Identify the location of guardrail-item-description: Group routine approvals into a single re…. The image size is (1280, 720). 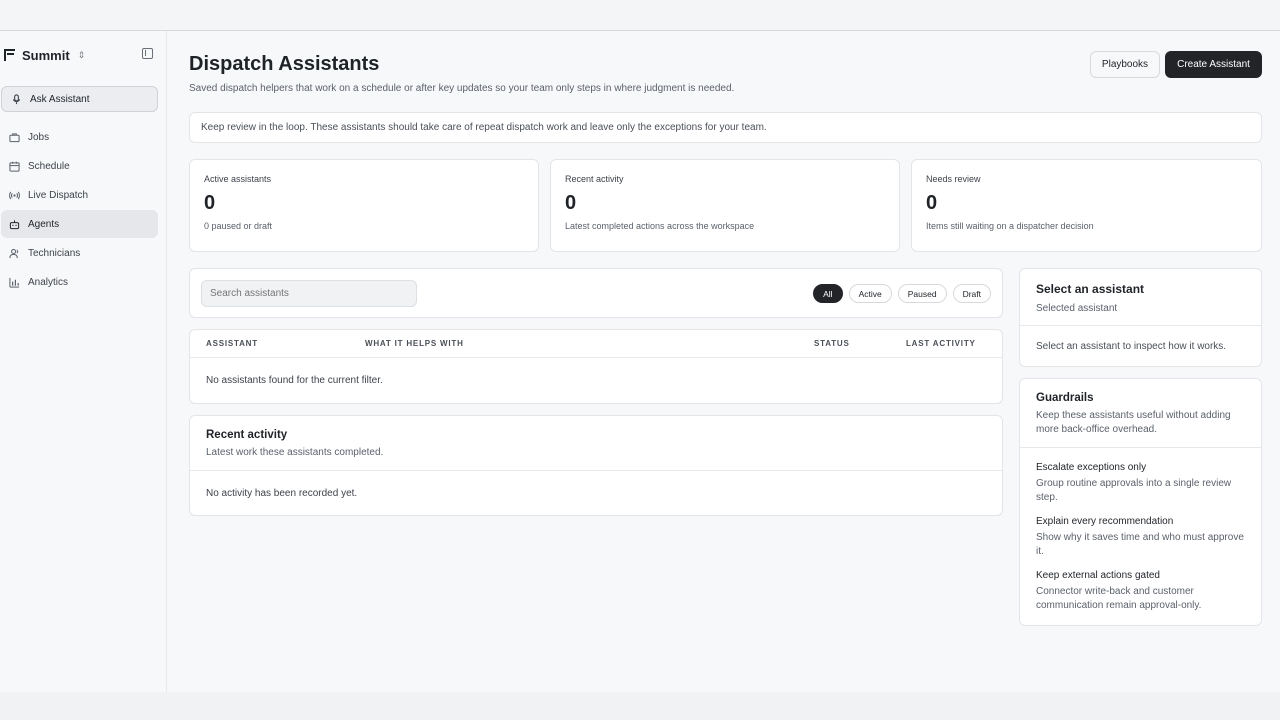
(1134, 490).